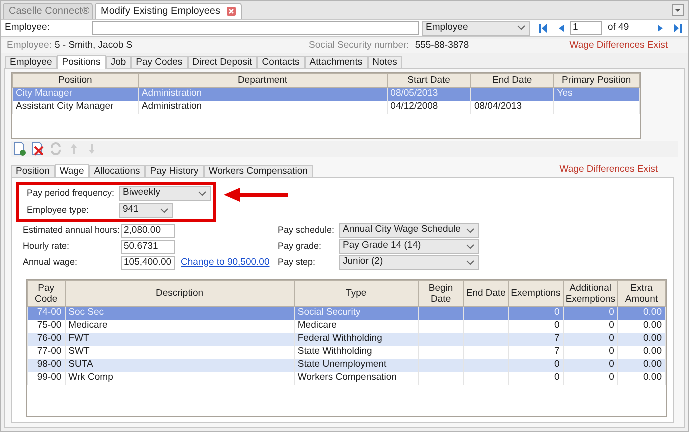  I want to click on column-header: Exemptions, so click(536, 293).